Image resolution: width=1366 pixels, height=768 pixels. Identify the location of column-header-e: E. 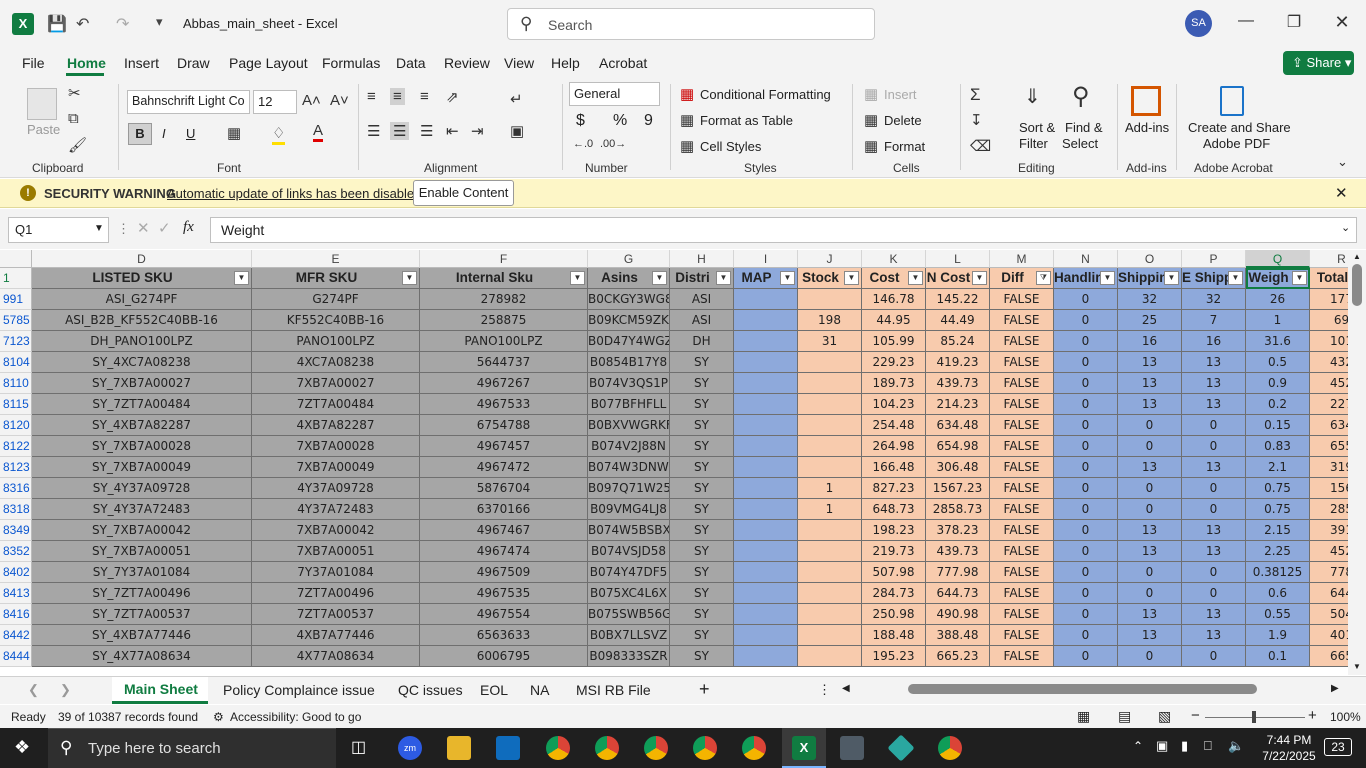
(336, 259).